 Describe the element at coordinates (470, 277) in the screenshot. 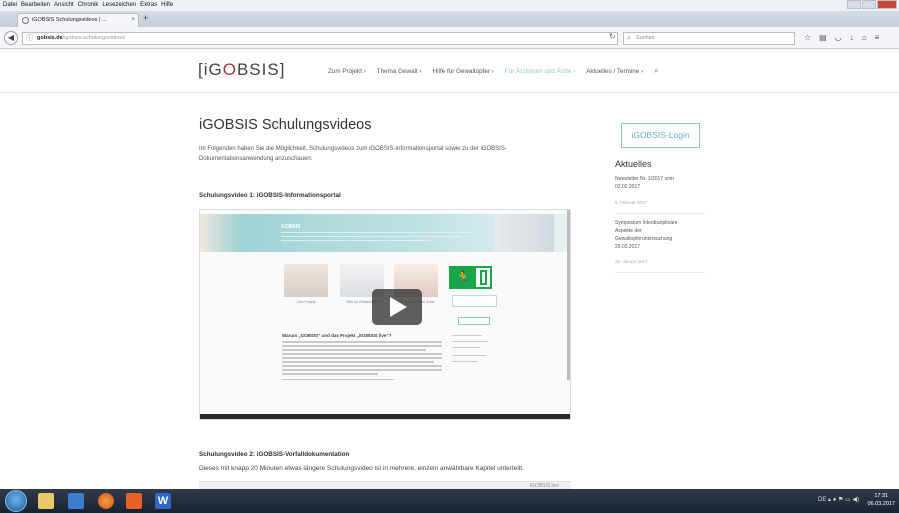

I see `exit-sign-icon: 🏃` at that location.